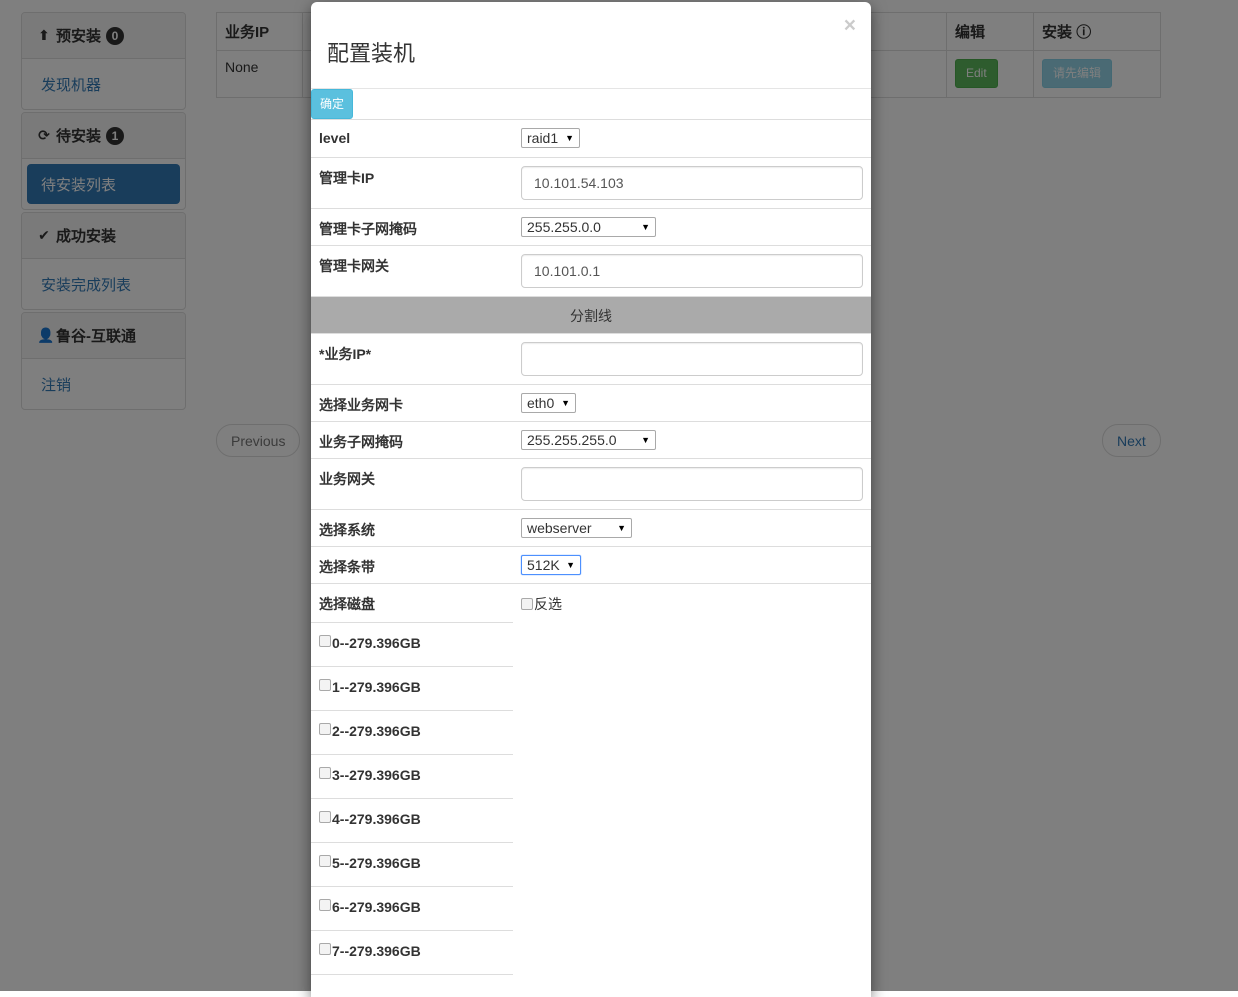  I want to click on close-icon: ×, so click(850, 26).